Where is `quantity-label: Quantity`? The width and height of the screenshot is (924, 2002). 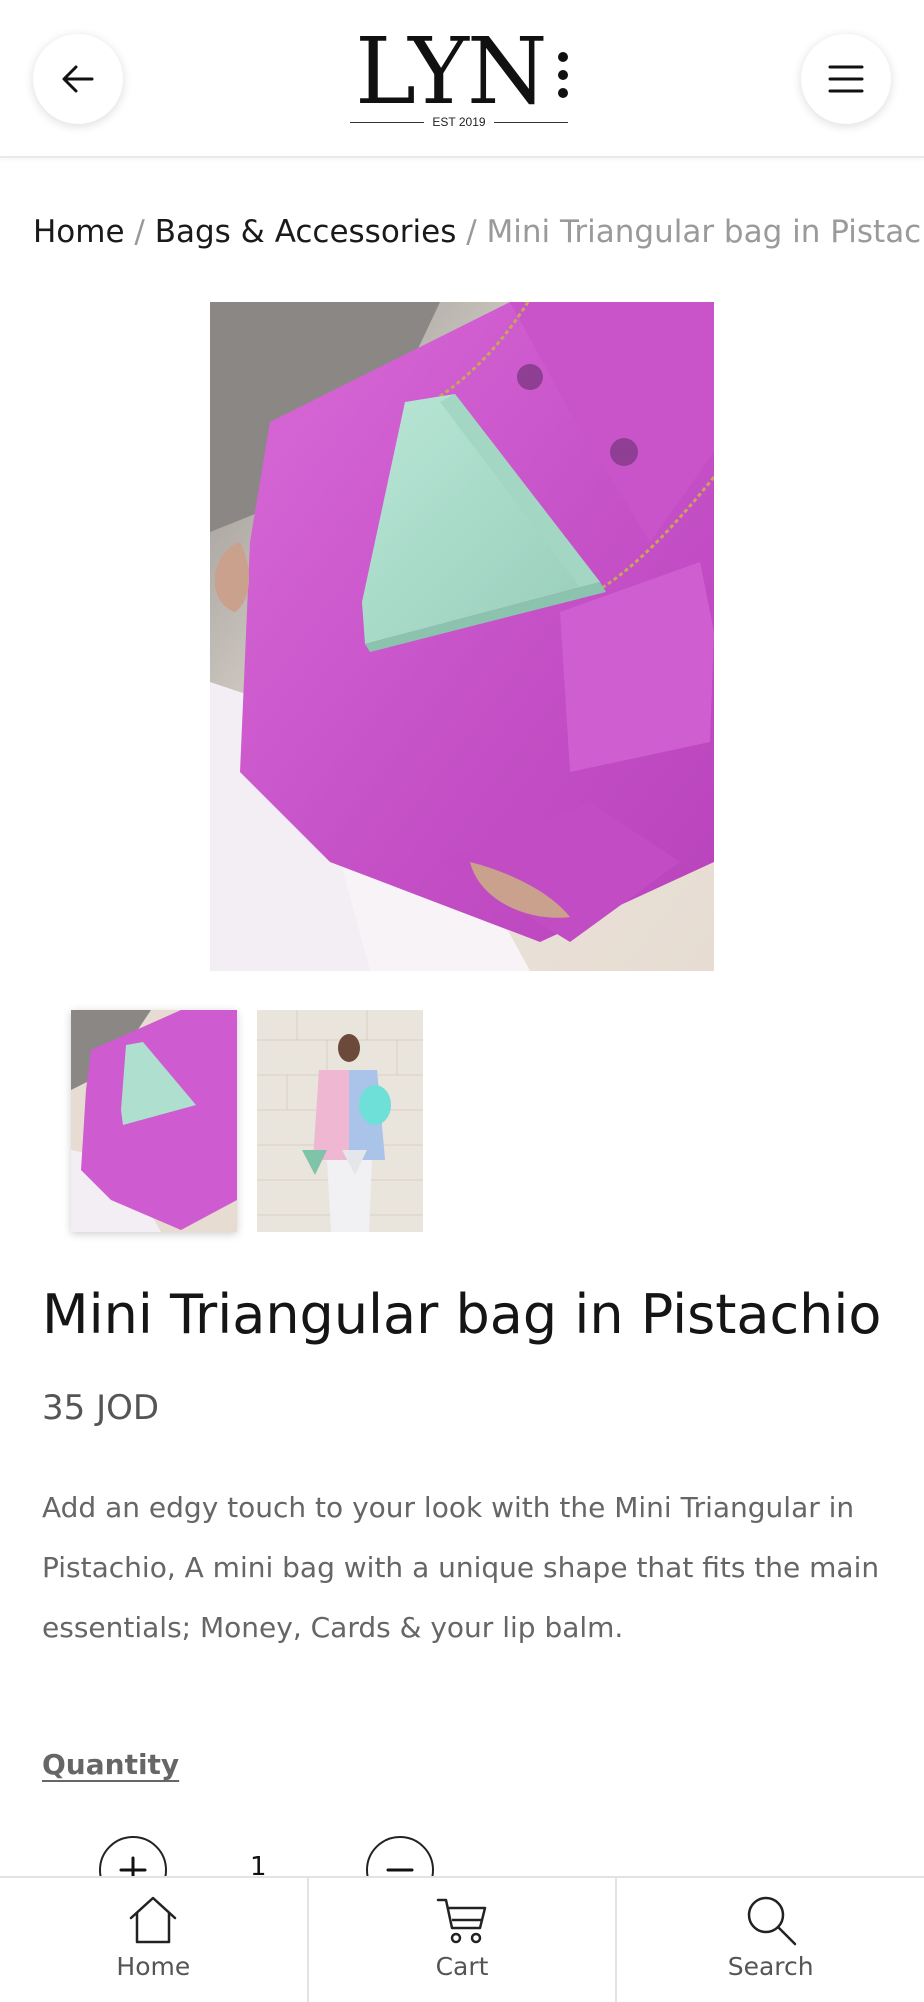 quantity-label: Quantity is located at coordinates (111, 1764).